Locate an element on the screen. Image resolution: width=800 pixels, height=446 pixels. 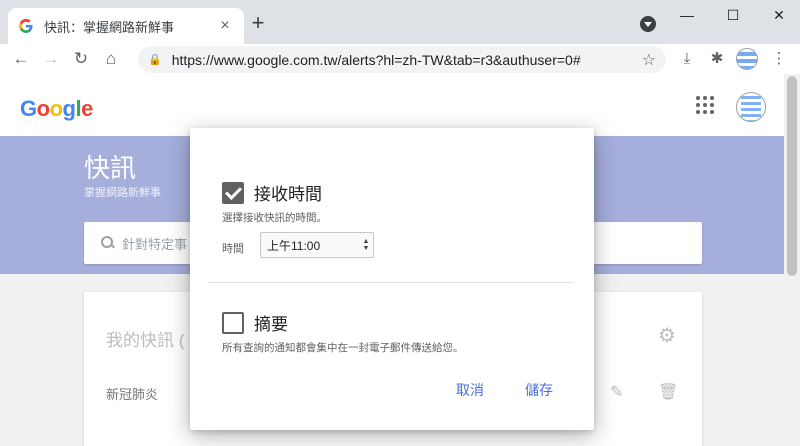
forward-button: → is located at coordinates (51, 59).